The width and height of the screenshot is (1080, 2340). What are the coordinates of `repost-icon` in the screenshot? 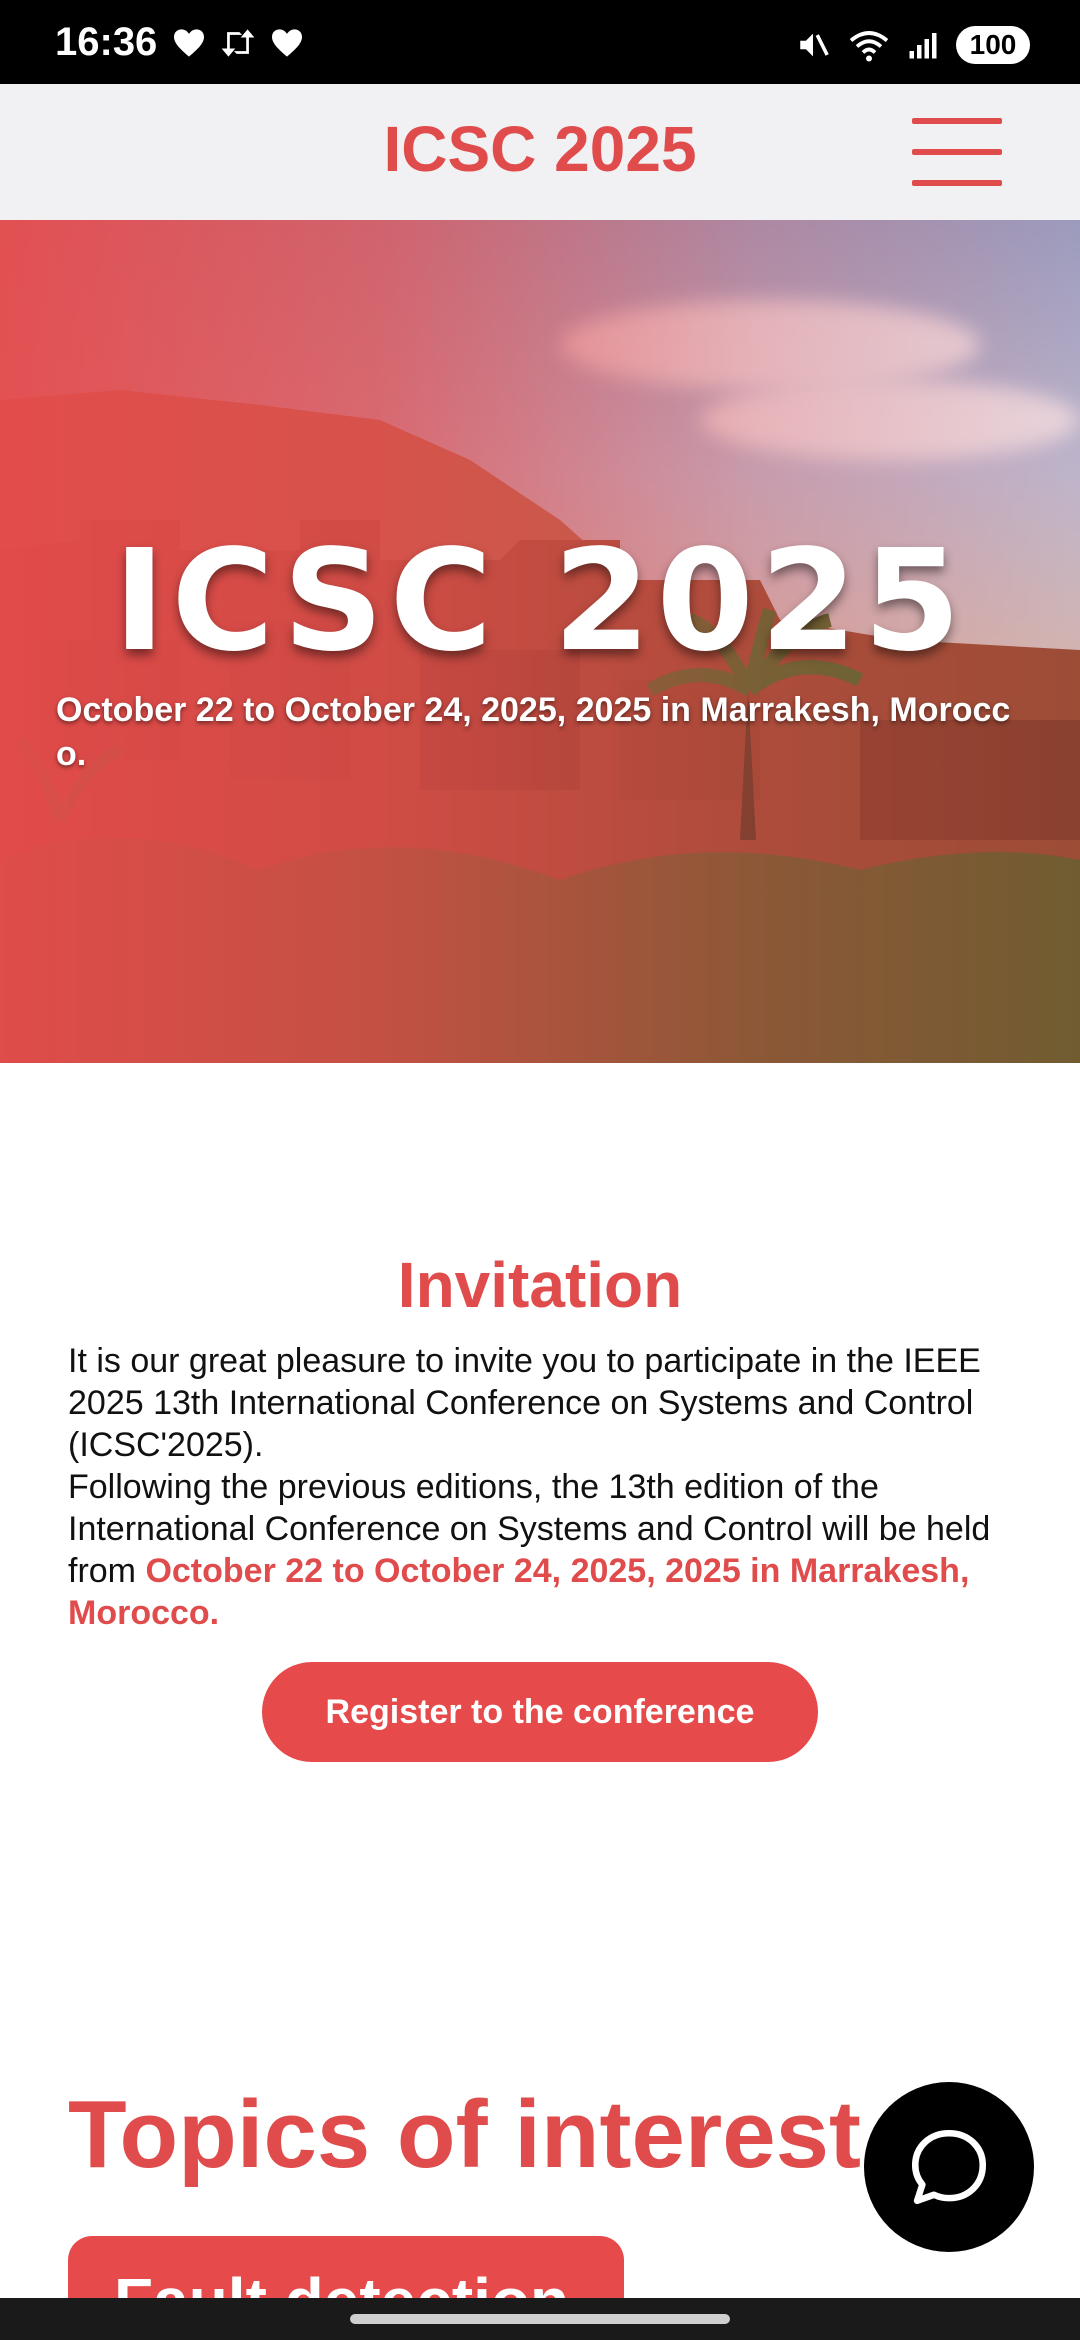 It's located at (238, 43).